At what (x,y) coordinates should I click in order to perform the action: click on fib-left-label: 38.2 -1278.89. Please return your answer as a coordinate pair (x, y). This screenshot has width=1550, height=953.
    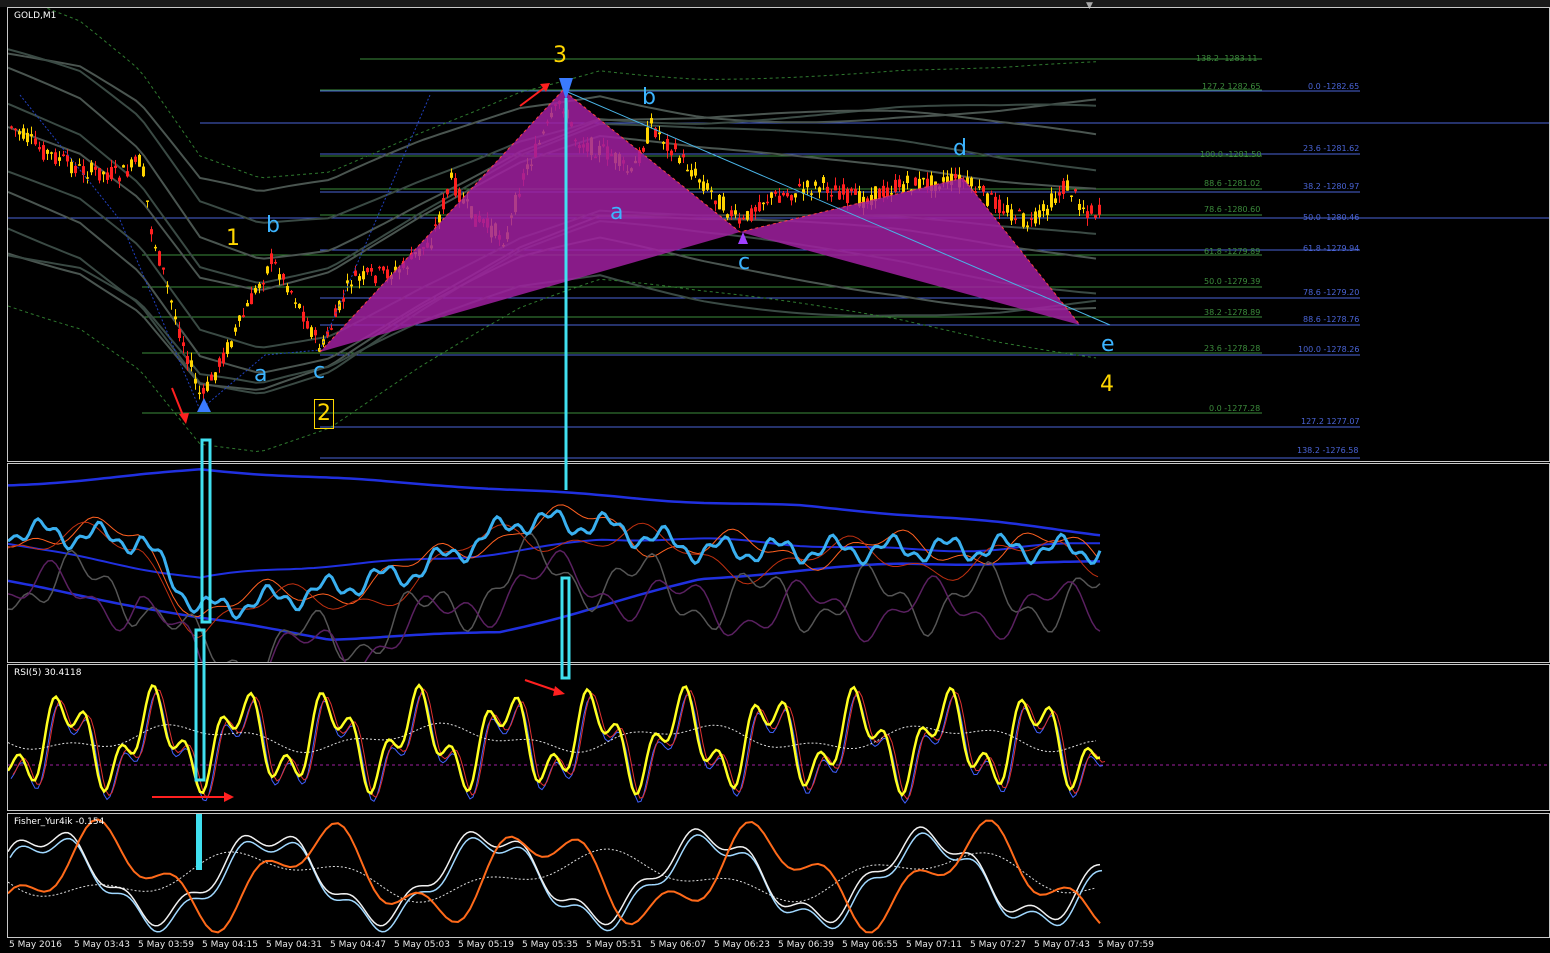
    Looking at the image, I should click on (1232, 312).